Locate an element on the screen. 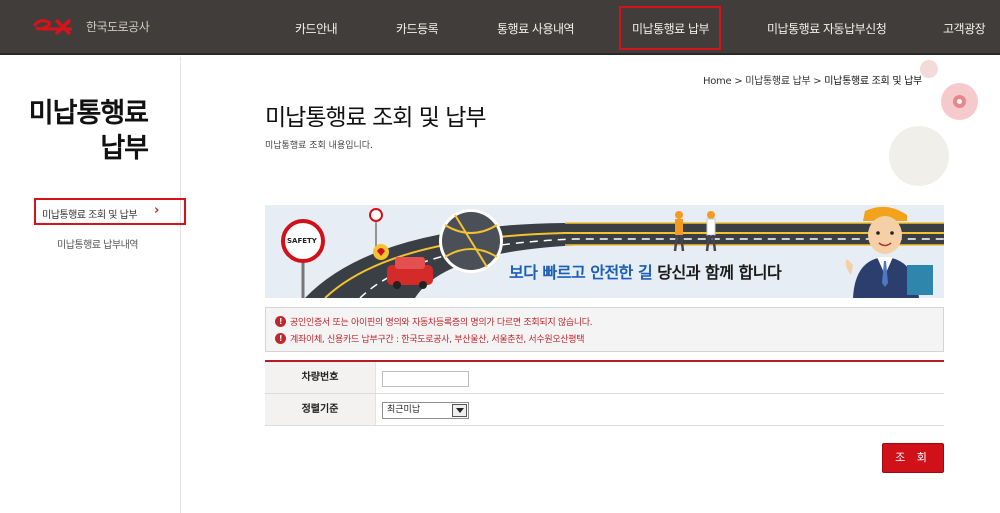 This screenshot has width=1000, height=513. banner-illustration is located at coordinates (604, 251).